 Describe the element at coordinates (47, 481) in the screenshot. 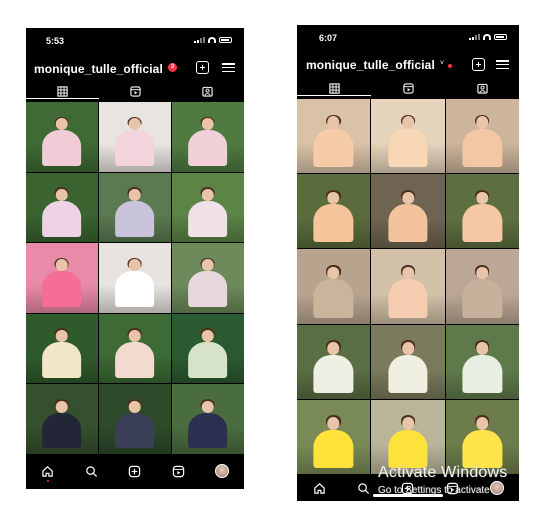

I see `home-active-dot` at that location.